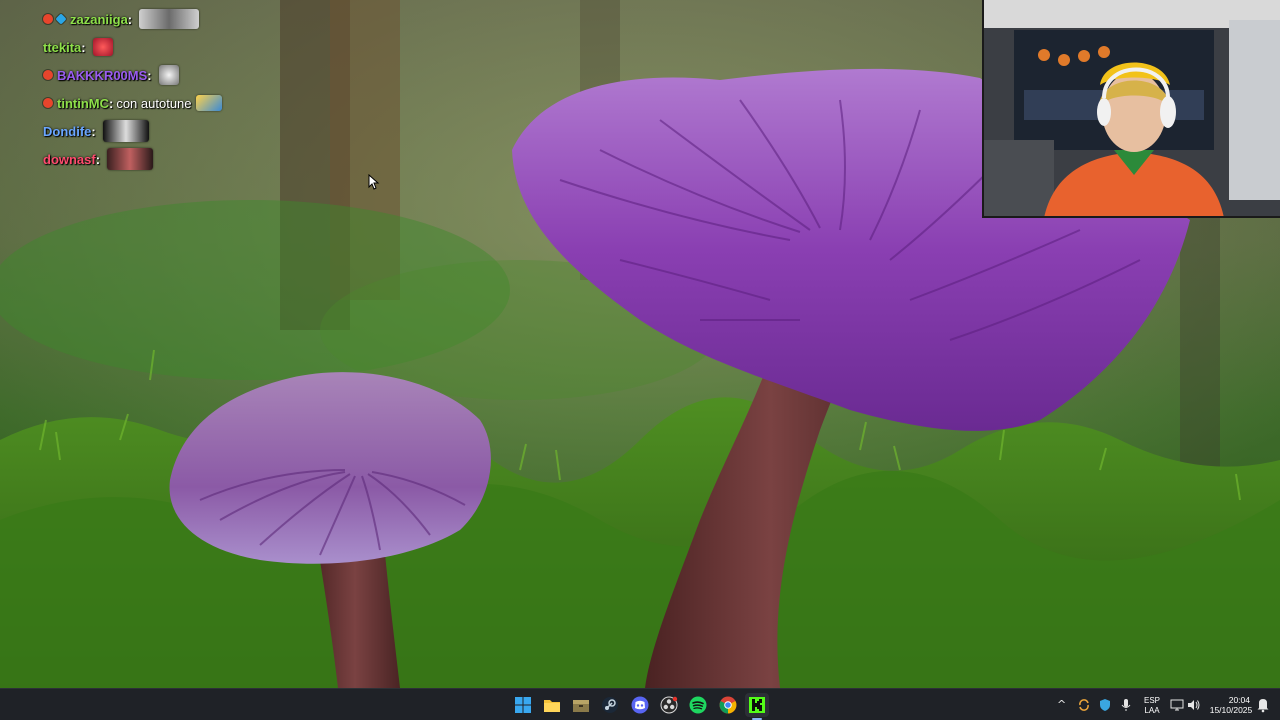 The height and width of the screenshot is (720, 1280). Describe the element at coordinates (1177, 705) in the screenshot. I see `network-icon` at that location.